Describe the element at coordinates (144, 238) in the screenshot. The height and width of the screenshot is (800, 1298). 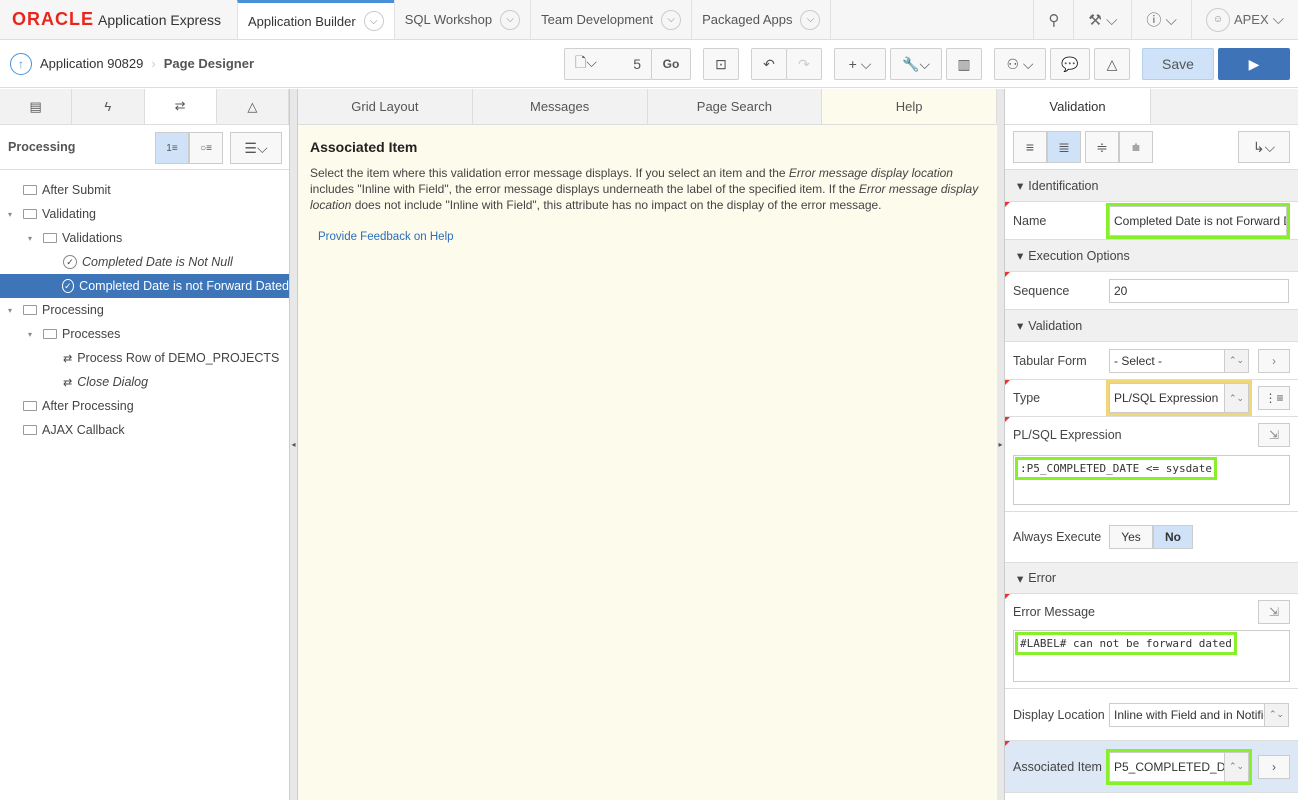
I see `tree-node: ▾ Validations` at that location.